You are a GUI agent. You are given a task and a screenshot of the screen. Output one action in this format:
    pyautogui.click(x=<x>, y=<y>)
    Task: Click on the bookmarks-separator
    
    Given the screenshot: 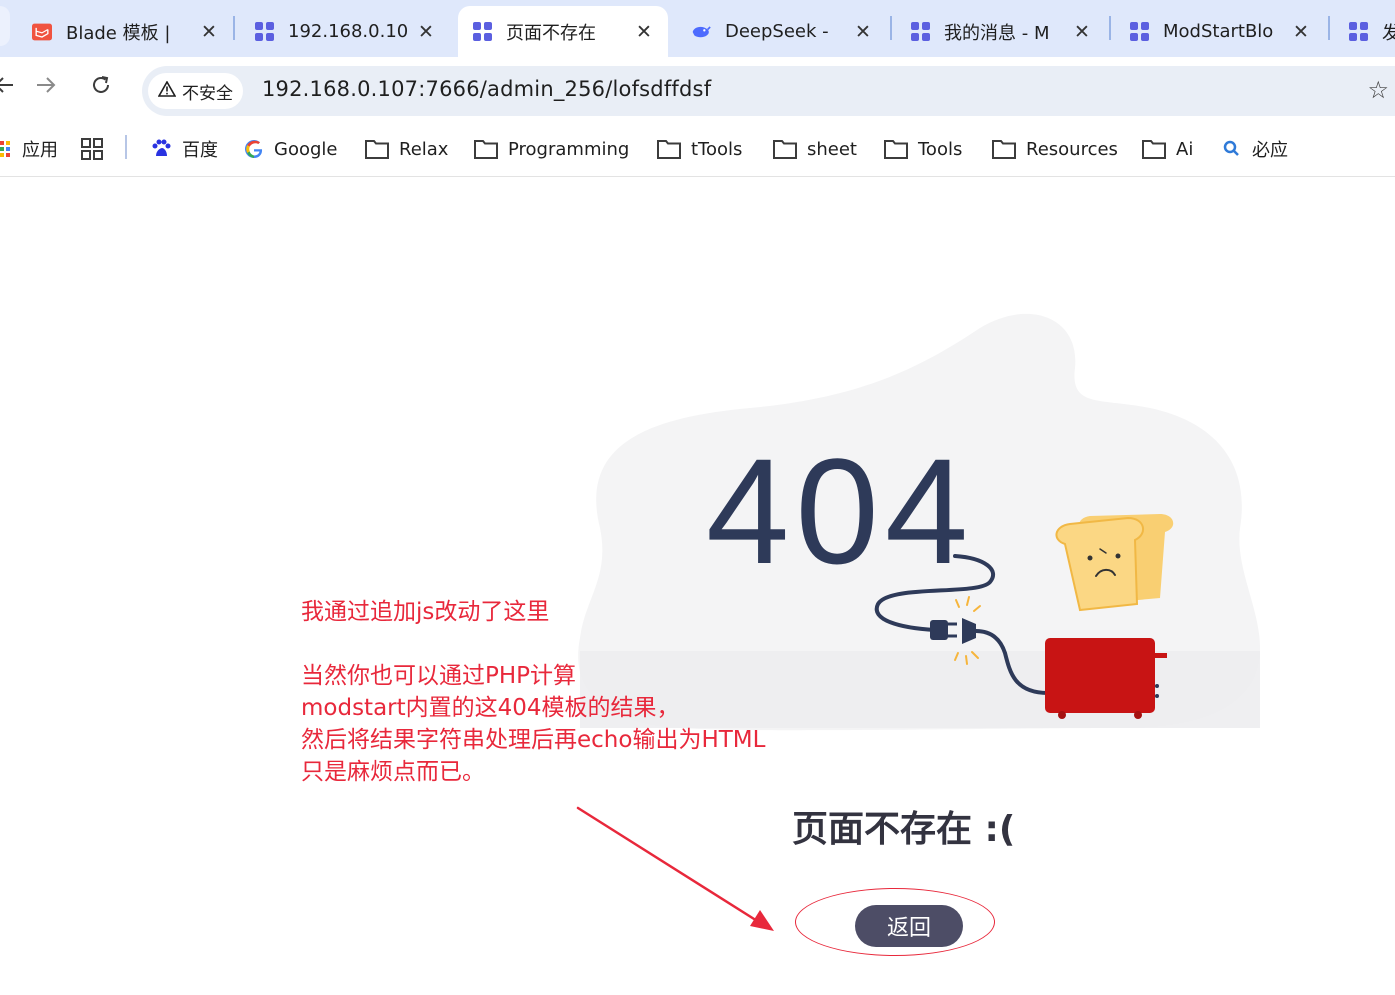 What is the action you would take?
    pyautogui.click(x=126, y=147)
    